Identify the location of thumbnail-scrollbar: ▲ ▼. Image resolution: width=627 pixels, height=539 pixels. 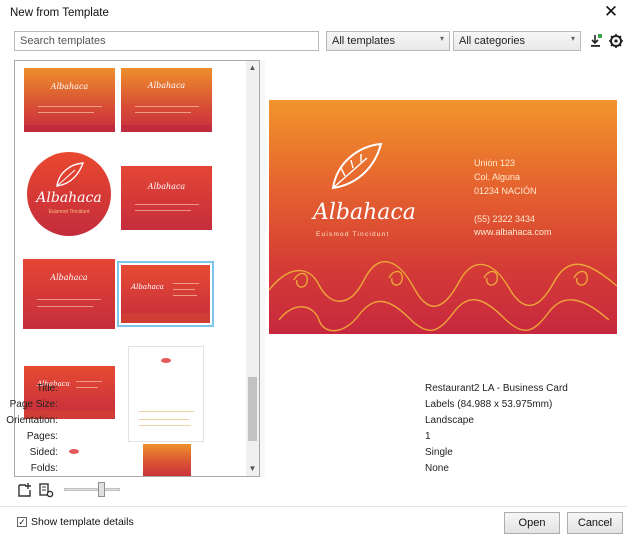
(253, 268).